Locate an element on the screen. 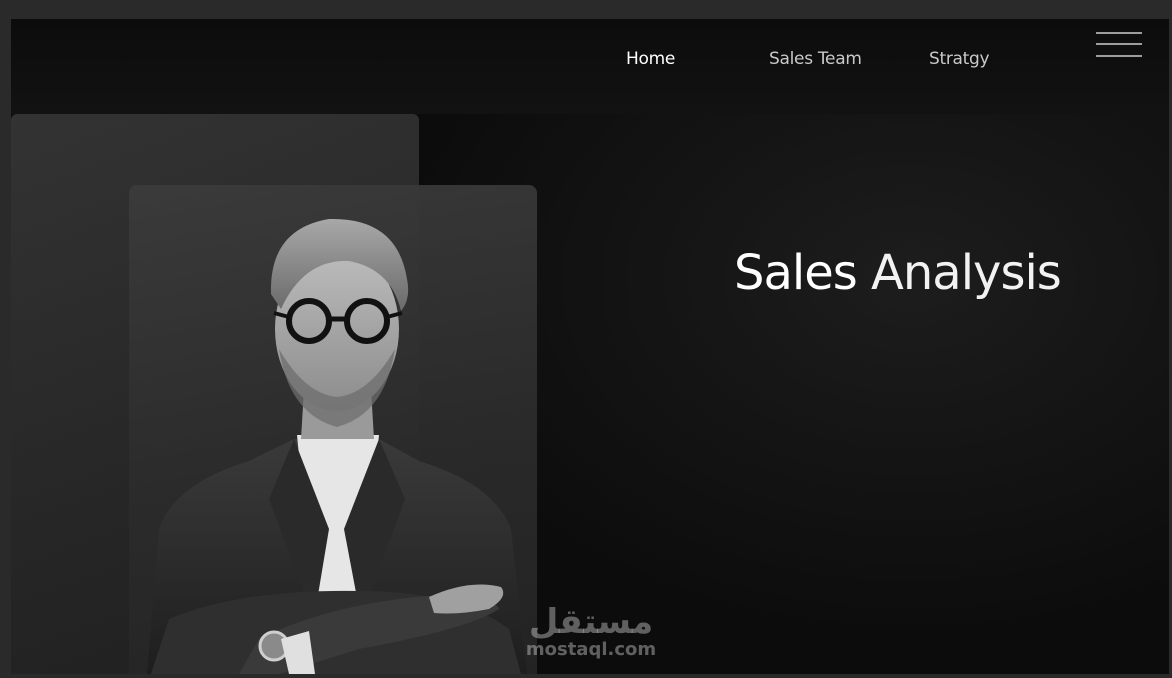 Image resolution: width=1172 pixels, height=678 pixels. watermark-url: mostaql.com is located at coordinates (591, 649).